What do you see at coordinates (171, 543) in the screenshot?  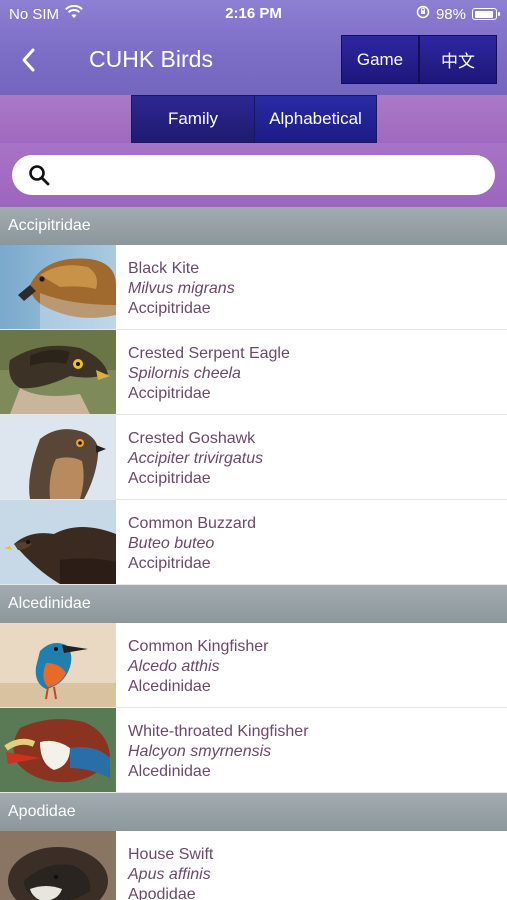 I see `bird-scientific-name: Buteo buteo` at bounding box center [171, 543].